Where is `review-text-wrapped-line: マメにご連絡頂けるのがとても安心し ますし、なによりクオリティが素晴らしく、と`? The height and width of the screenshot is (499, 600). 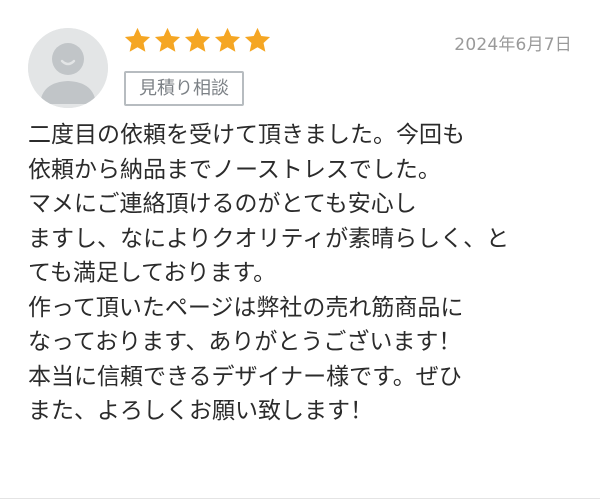 review-text-wrapped-line: マメにご連絡頂けるのがとても安心し ますし、なによりクオリティが素晴らしく、と is located at coordinates (269, 221).